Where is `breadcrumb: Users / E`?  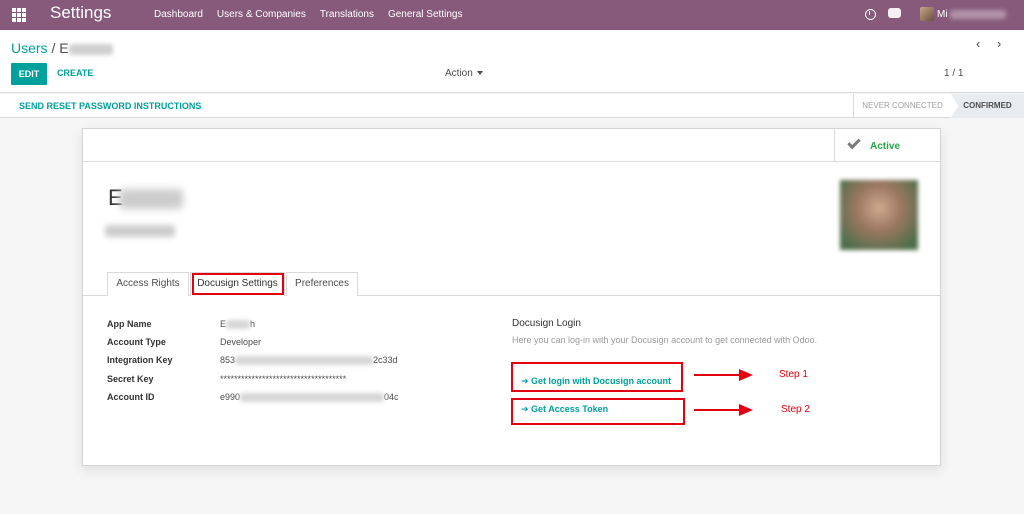 breadcrumb: Users / E is located at coordinates (62, 48).